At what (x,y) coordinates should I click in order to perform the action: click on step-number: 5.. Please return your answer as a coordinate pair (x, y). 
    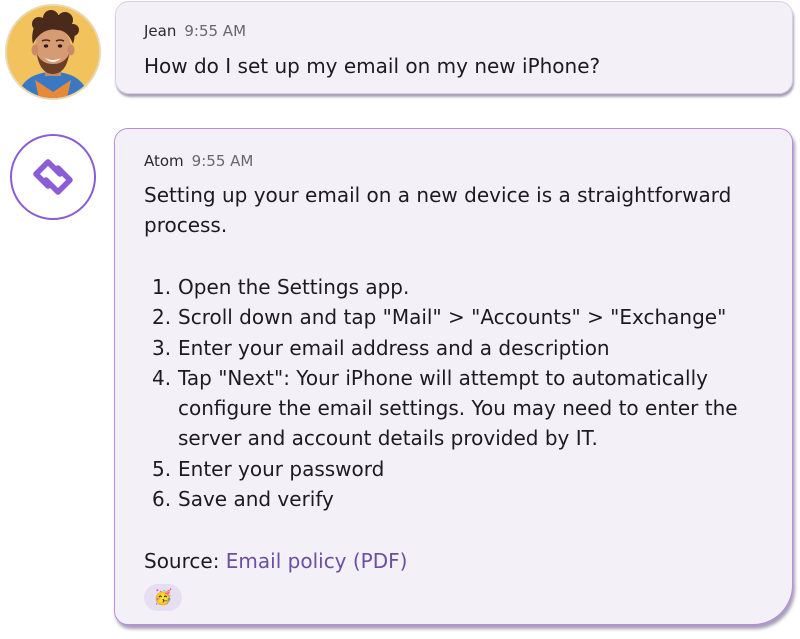
    Looking at the image, I should click on (162, 468).